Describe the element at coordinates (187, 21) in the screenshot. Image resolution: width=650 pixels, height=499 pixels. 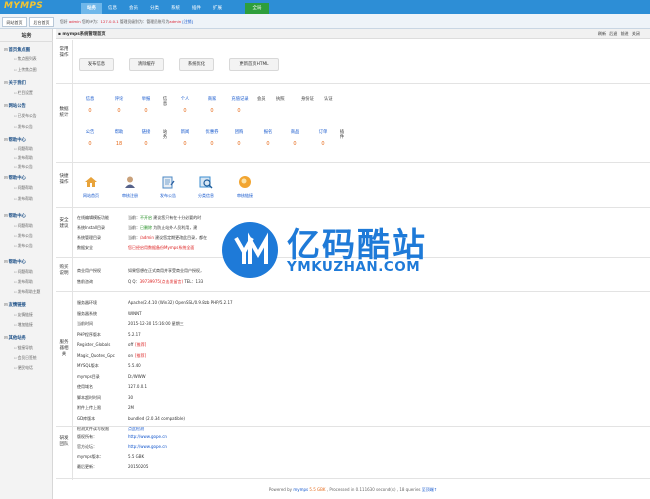
I see `logout-link: [注销]` at that location.